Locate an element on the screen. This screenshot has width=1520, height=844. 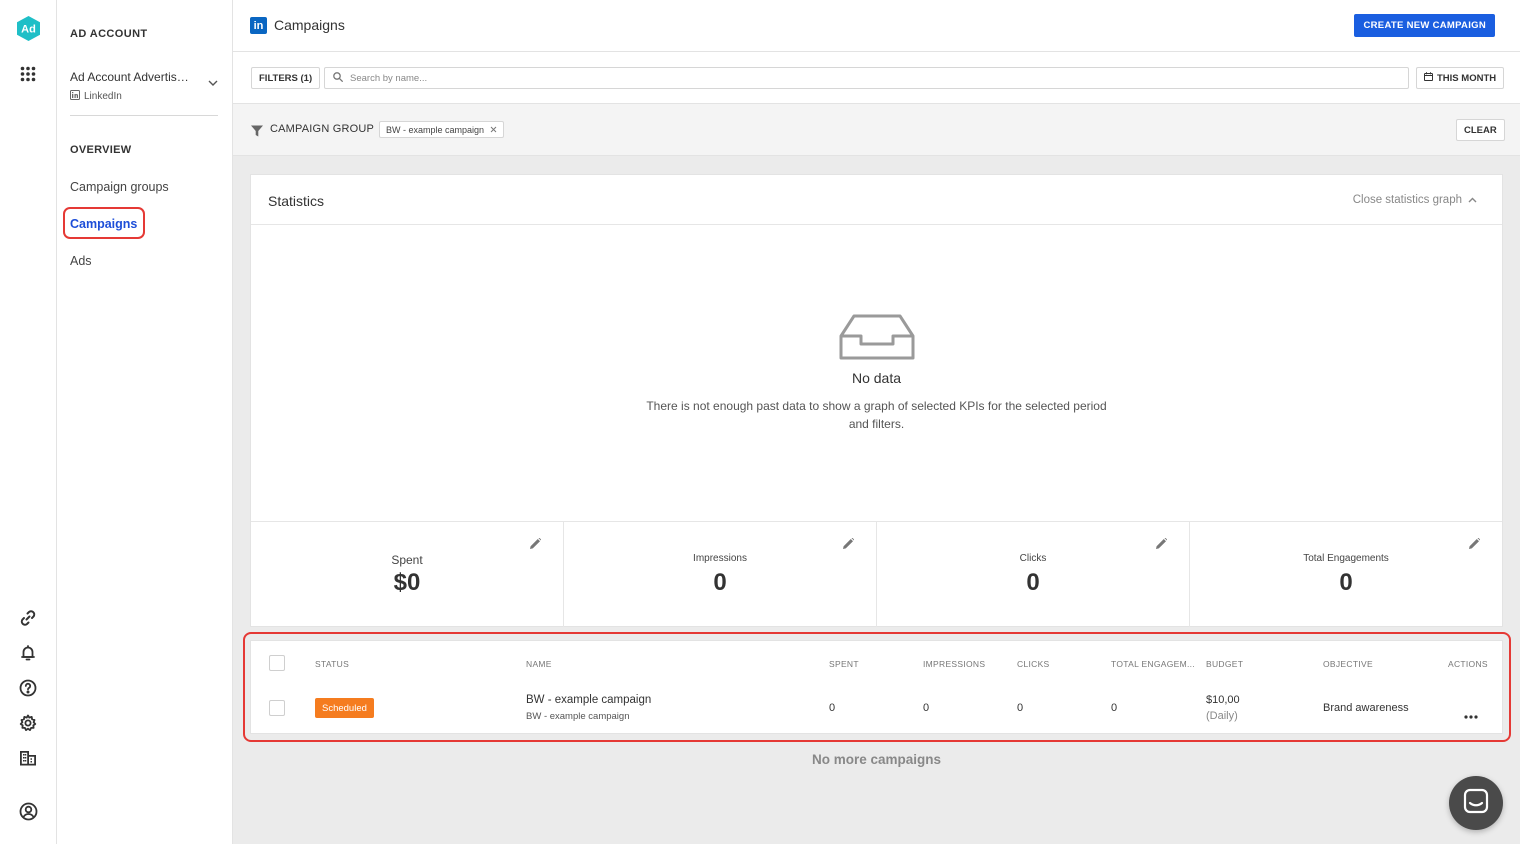
date-range-label: THIS MONTH is located at coordinates (1467, 78).